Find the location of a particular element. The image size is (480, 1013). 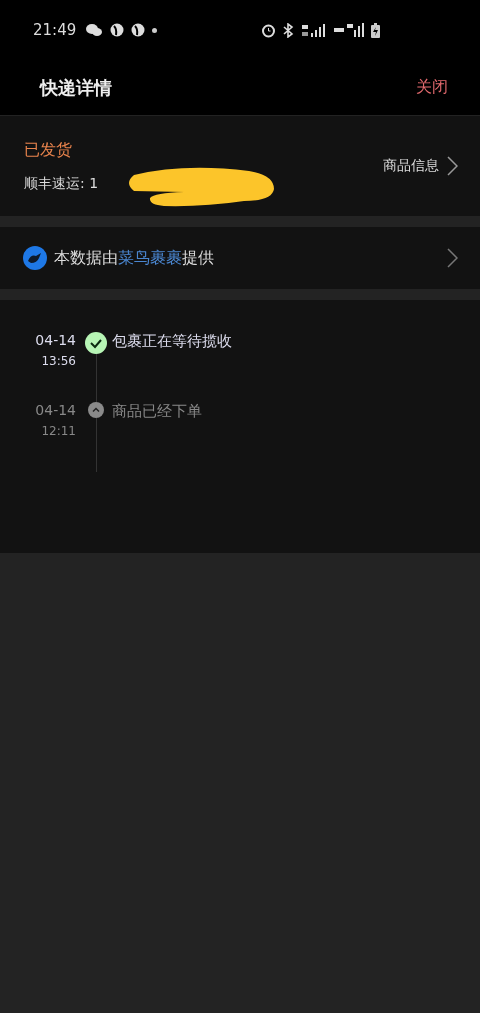

battery-icon is located at coordinates (375, 30).